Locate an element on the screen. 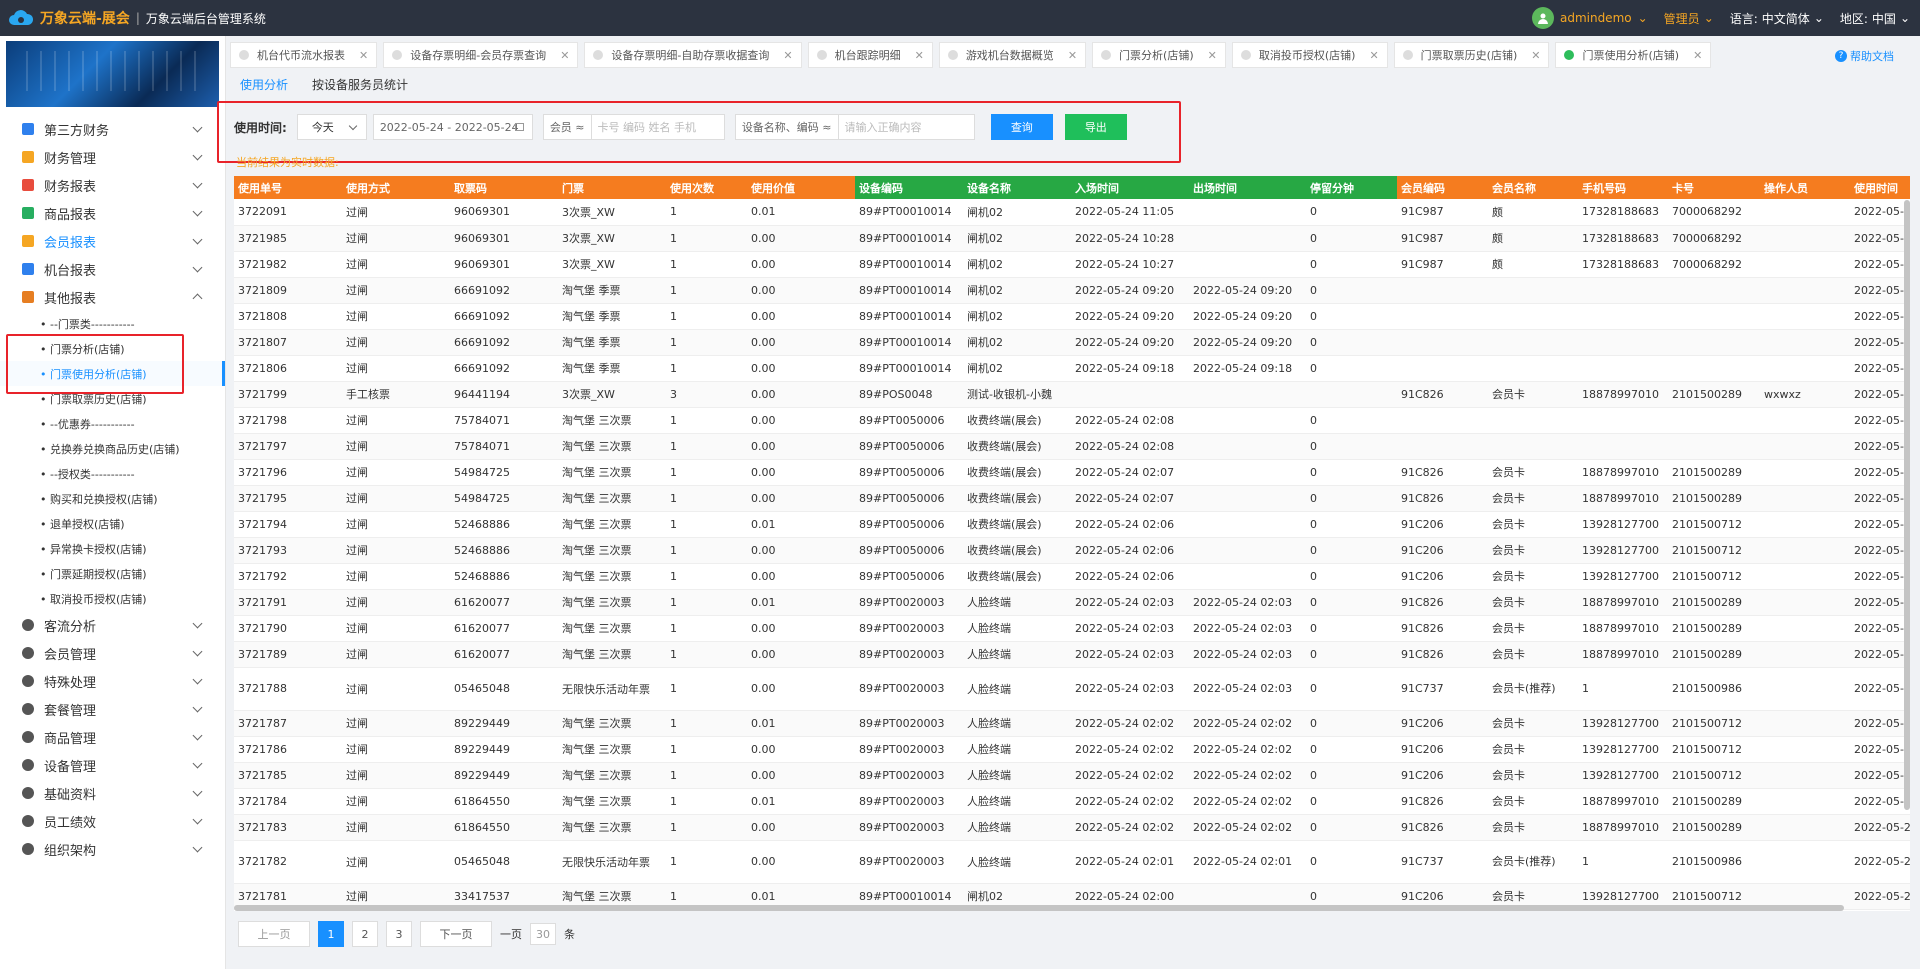 This screenshot has width=1920, height=969. prev-page-button: 上一页 is located at coordinates (274, 934).